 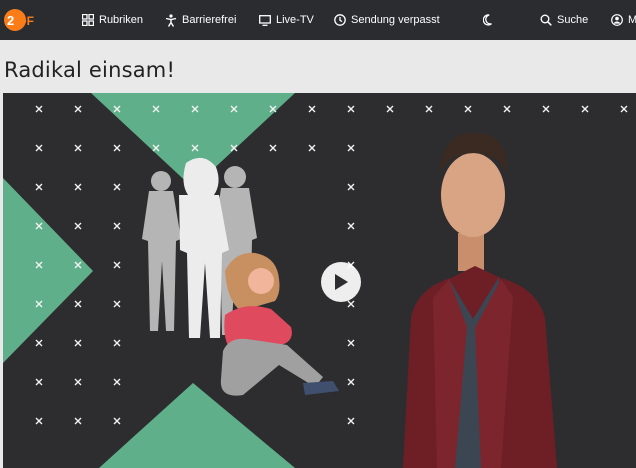 I want to click on play-button, so click(x=341, y=282).